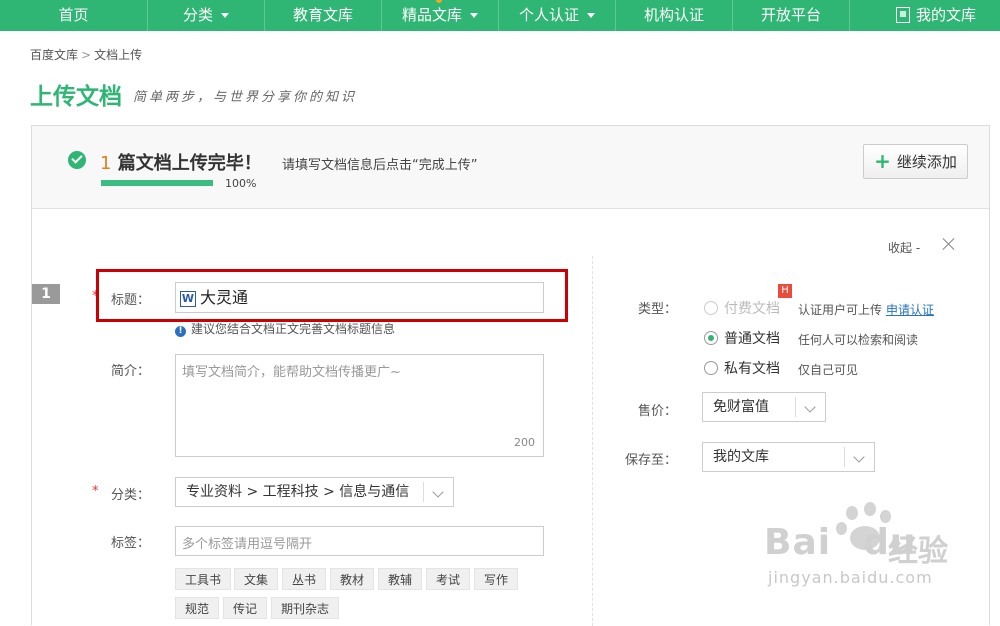  Describe the element at coordinates (592, 441) in the screenshot. I see `column-divider` at that location.